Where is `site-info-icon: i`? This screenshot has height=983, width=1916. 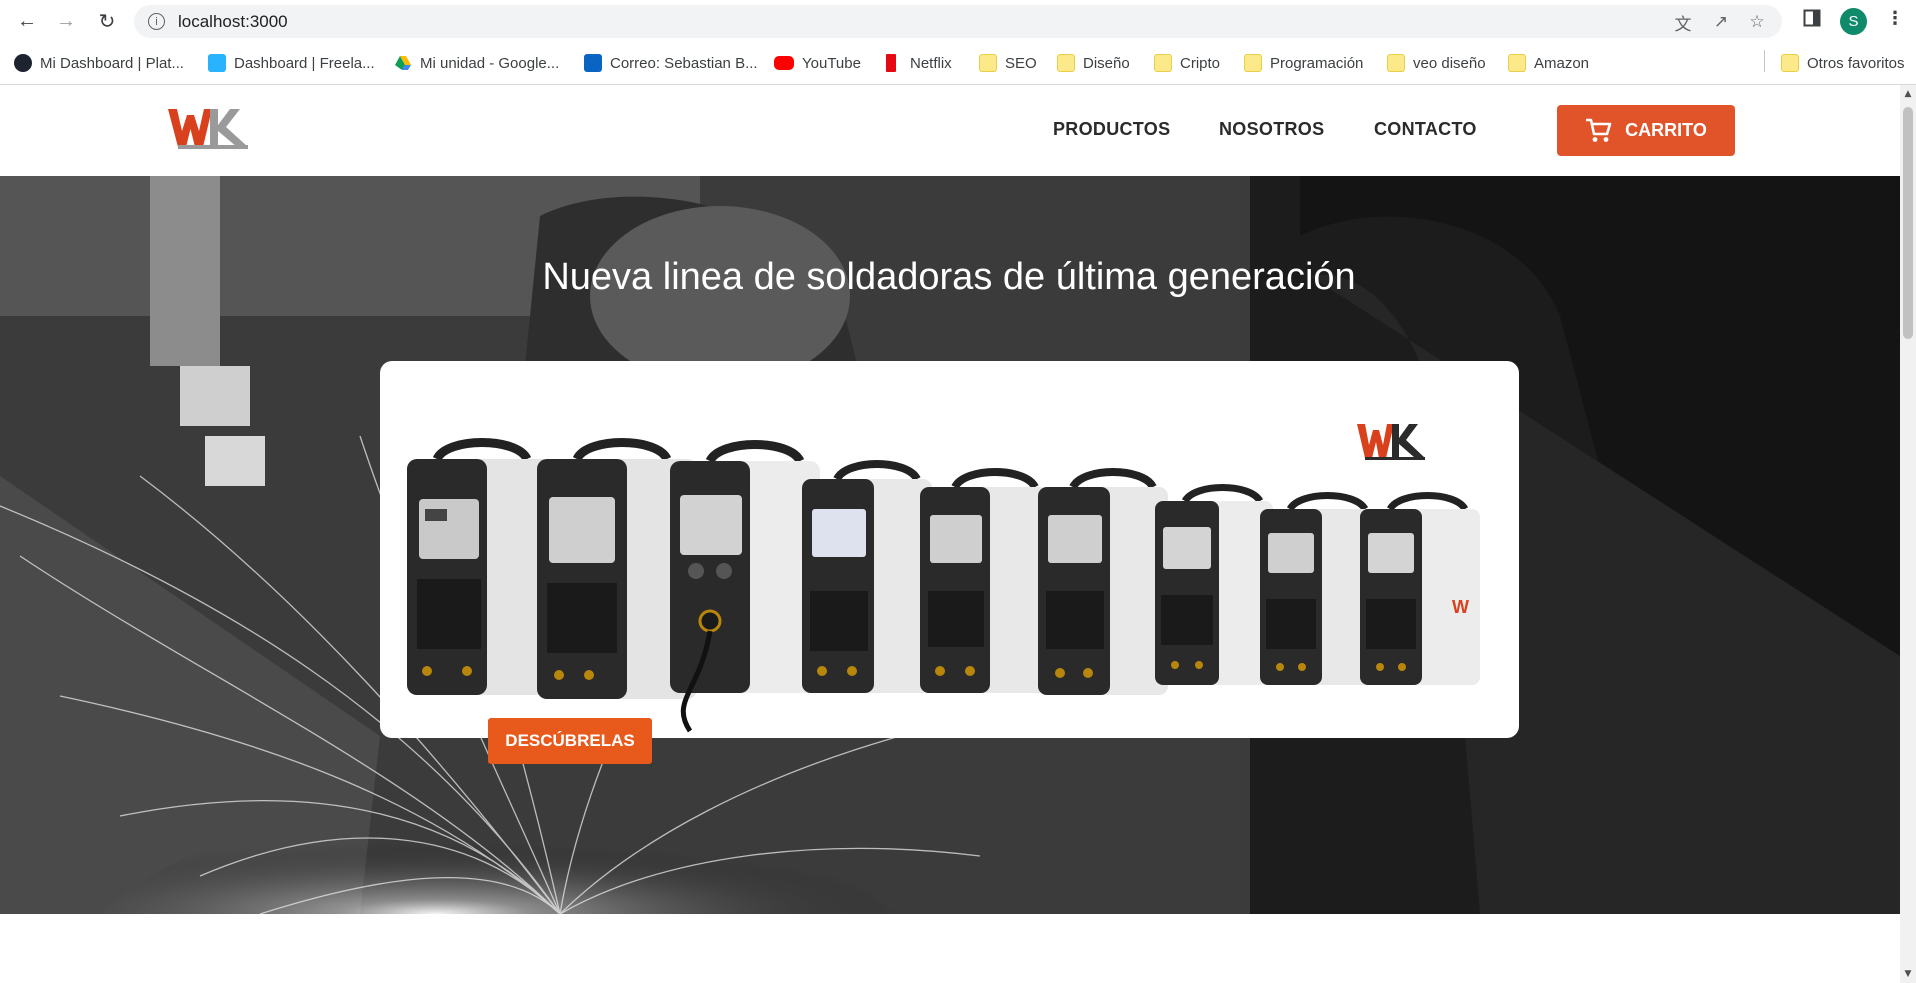 site-info-icon: i is located at coordinates (156, 21).